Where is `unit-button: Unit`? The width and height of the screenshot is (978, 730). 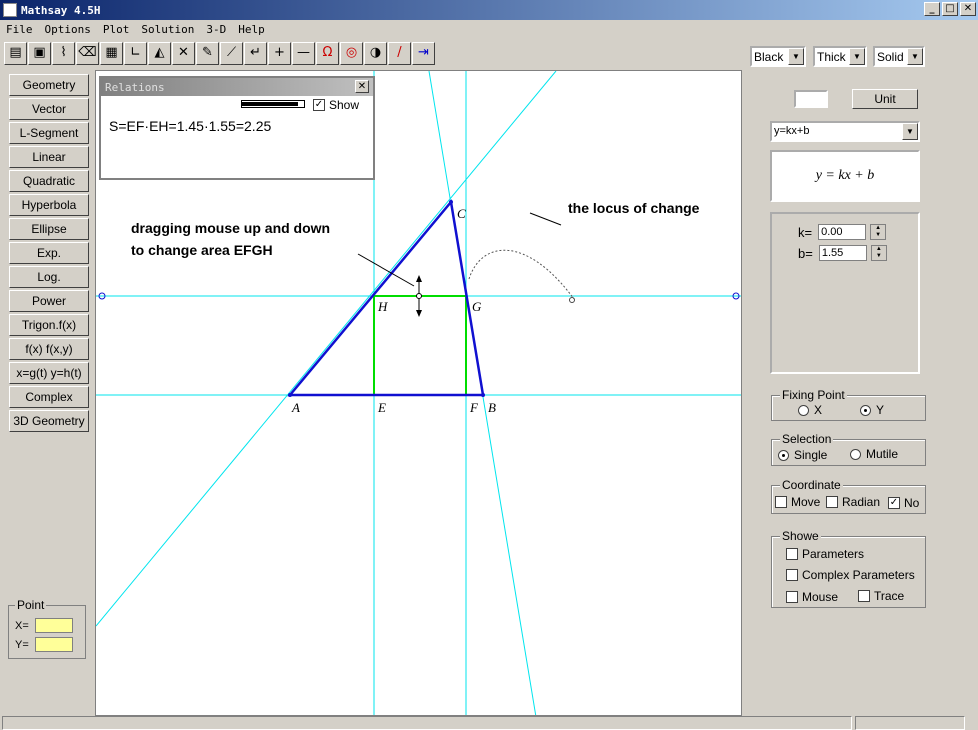
unit-button: Unit is located at coordinates (885, 99).